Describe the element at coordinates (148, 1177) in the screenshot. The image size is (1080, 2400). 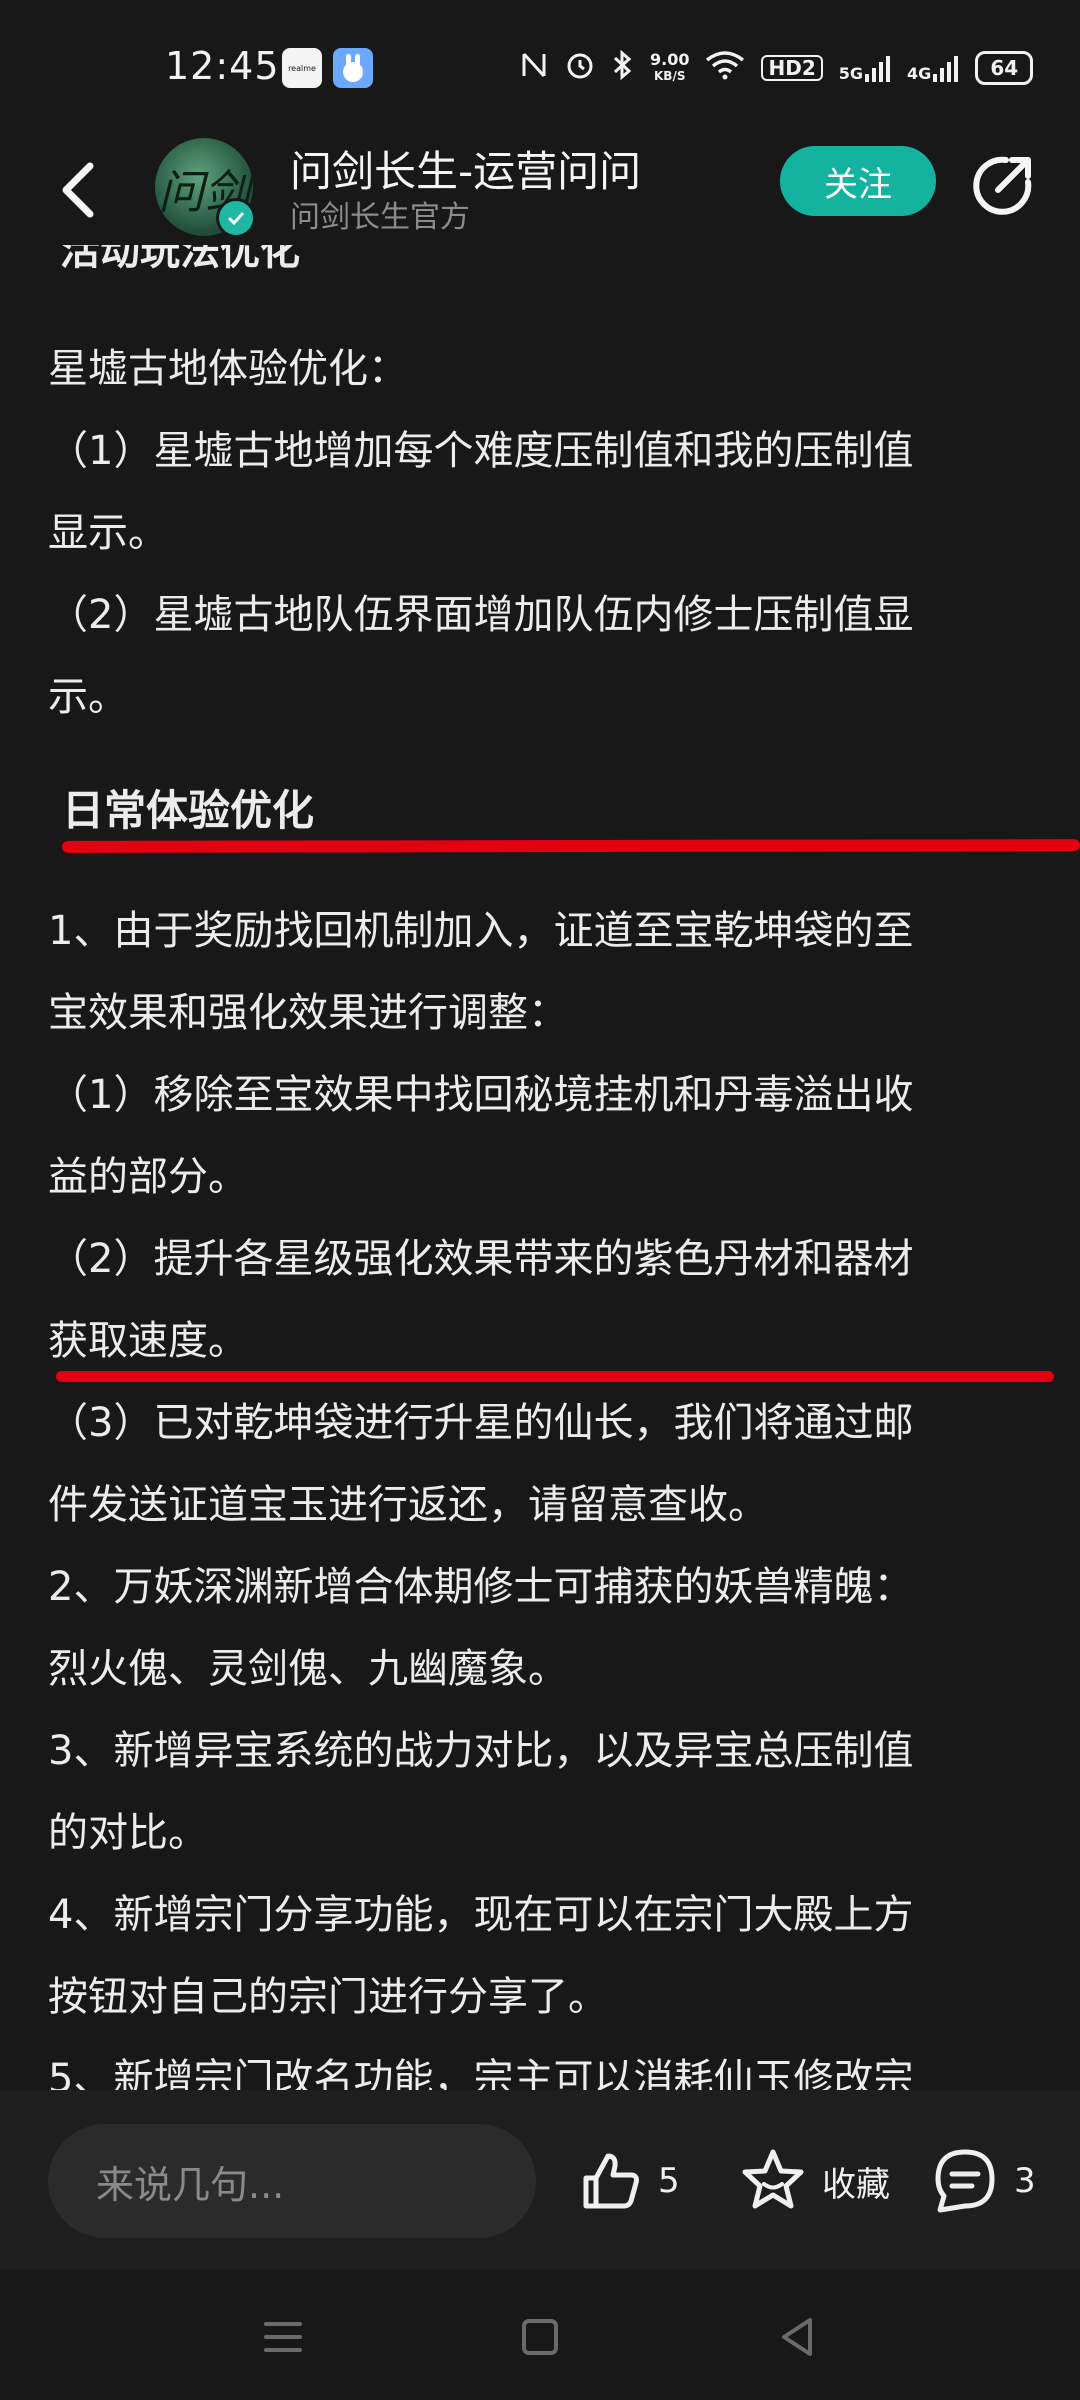
I see `article-line: 益的部分。` at that location.